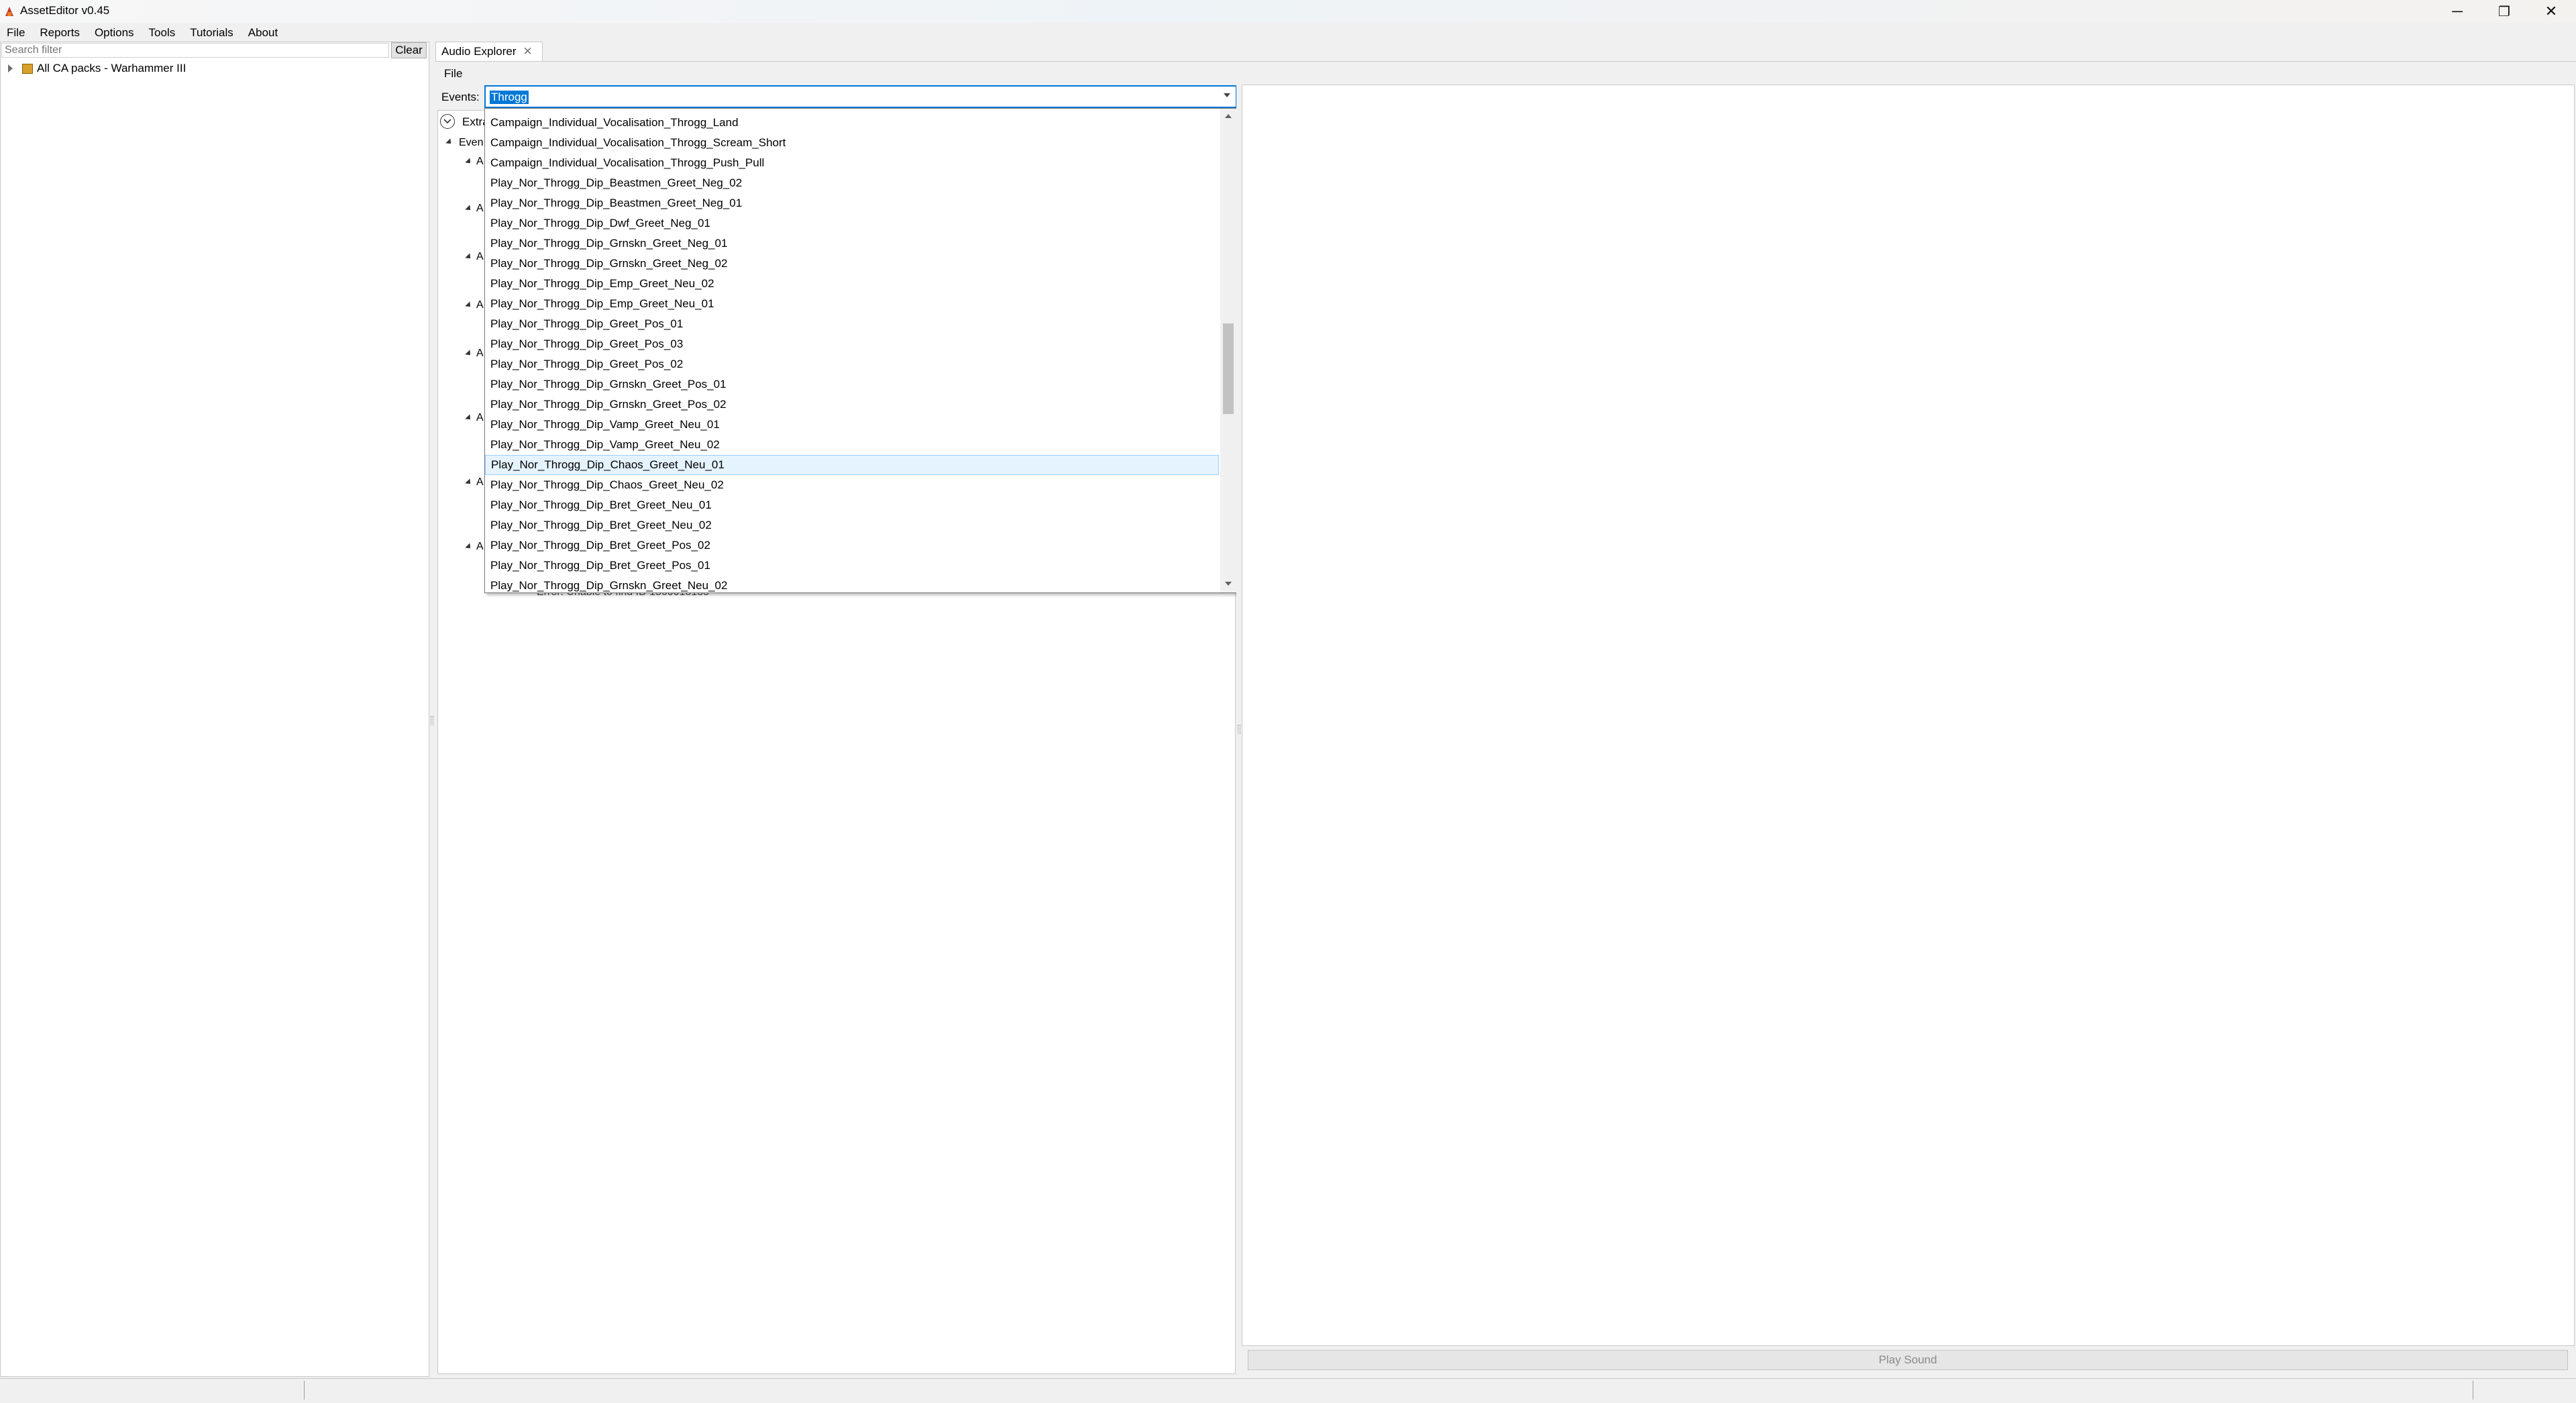  What do you see at coordinates (852, 223) in the screenshot?
I see `dropdown-item: Play_Nor_Throgg_Dip_Dwf_Greet_Neg_01` at bounding box center [852, 223].